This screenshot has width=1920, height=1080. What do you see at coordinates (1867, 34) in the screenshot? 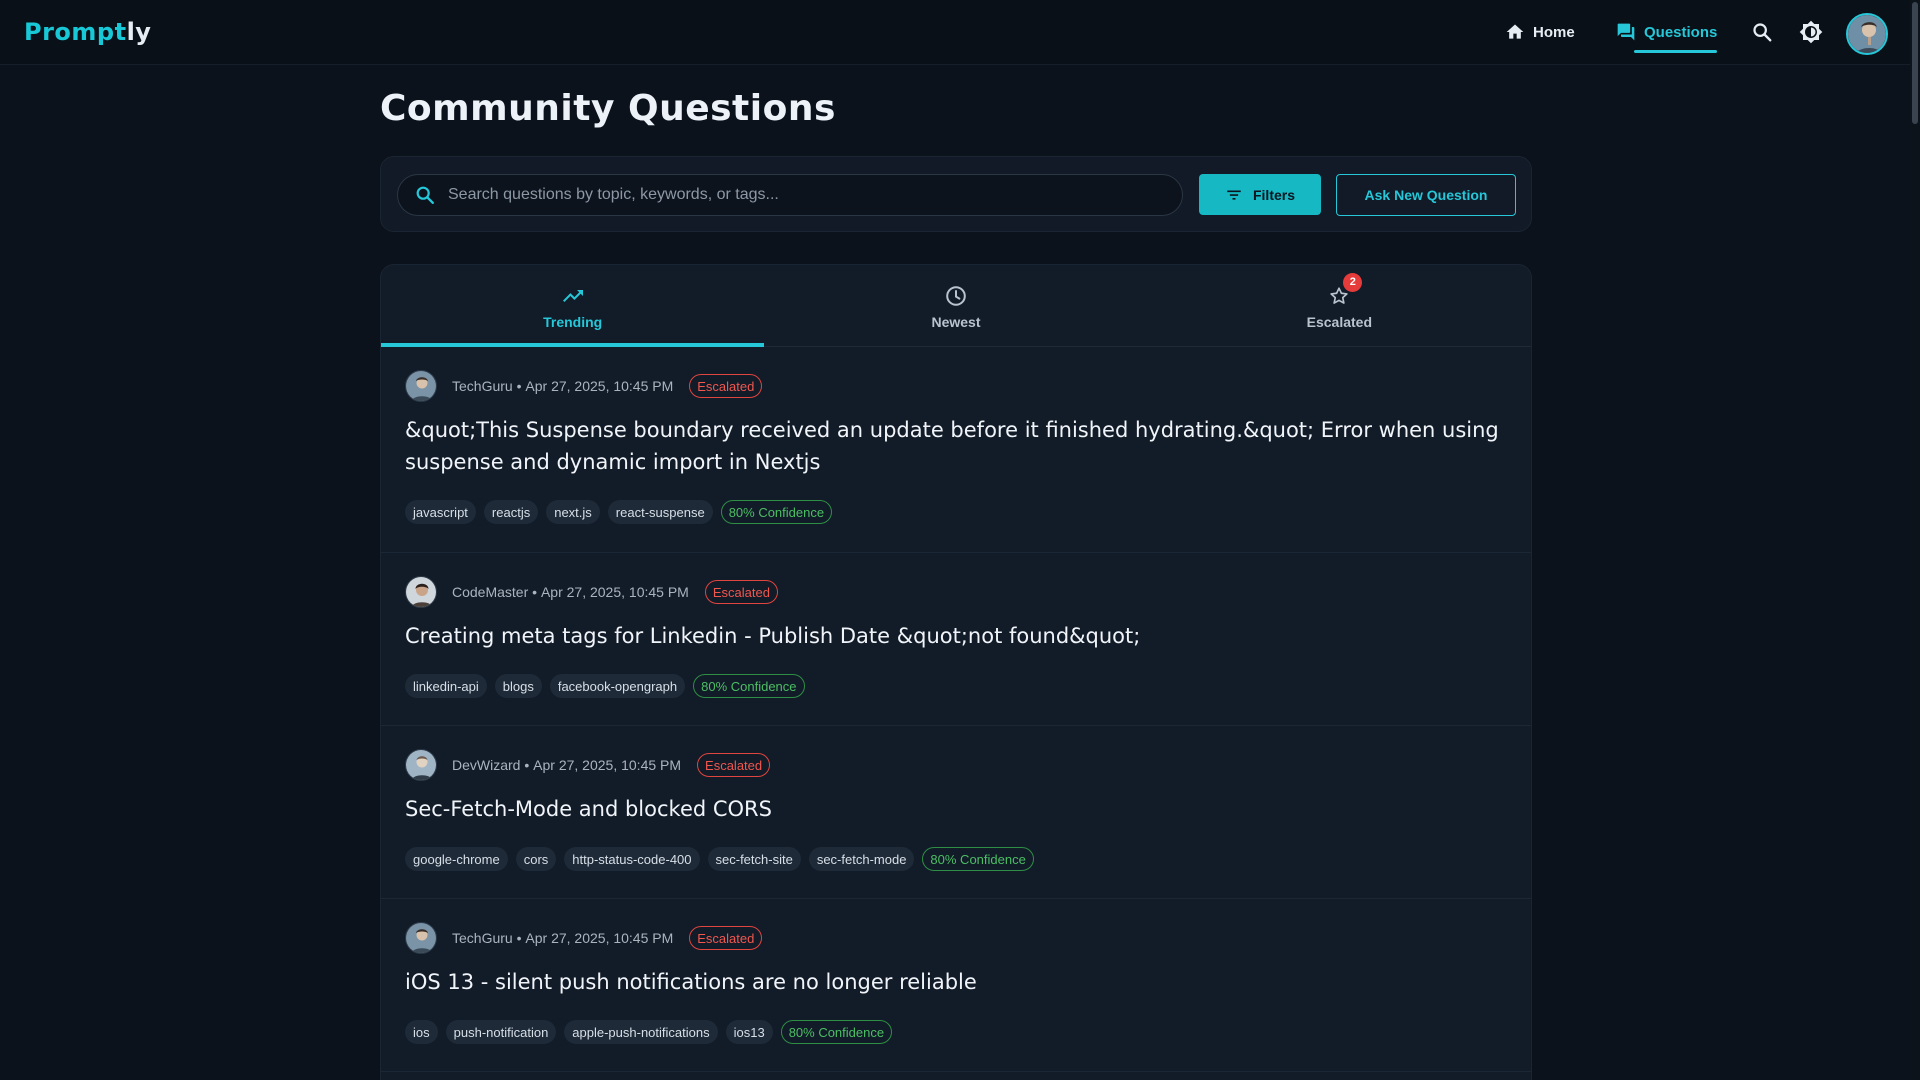
I see `user-avatar` at bounding box center [1867, 34].